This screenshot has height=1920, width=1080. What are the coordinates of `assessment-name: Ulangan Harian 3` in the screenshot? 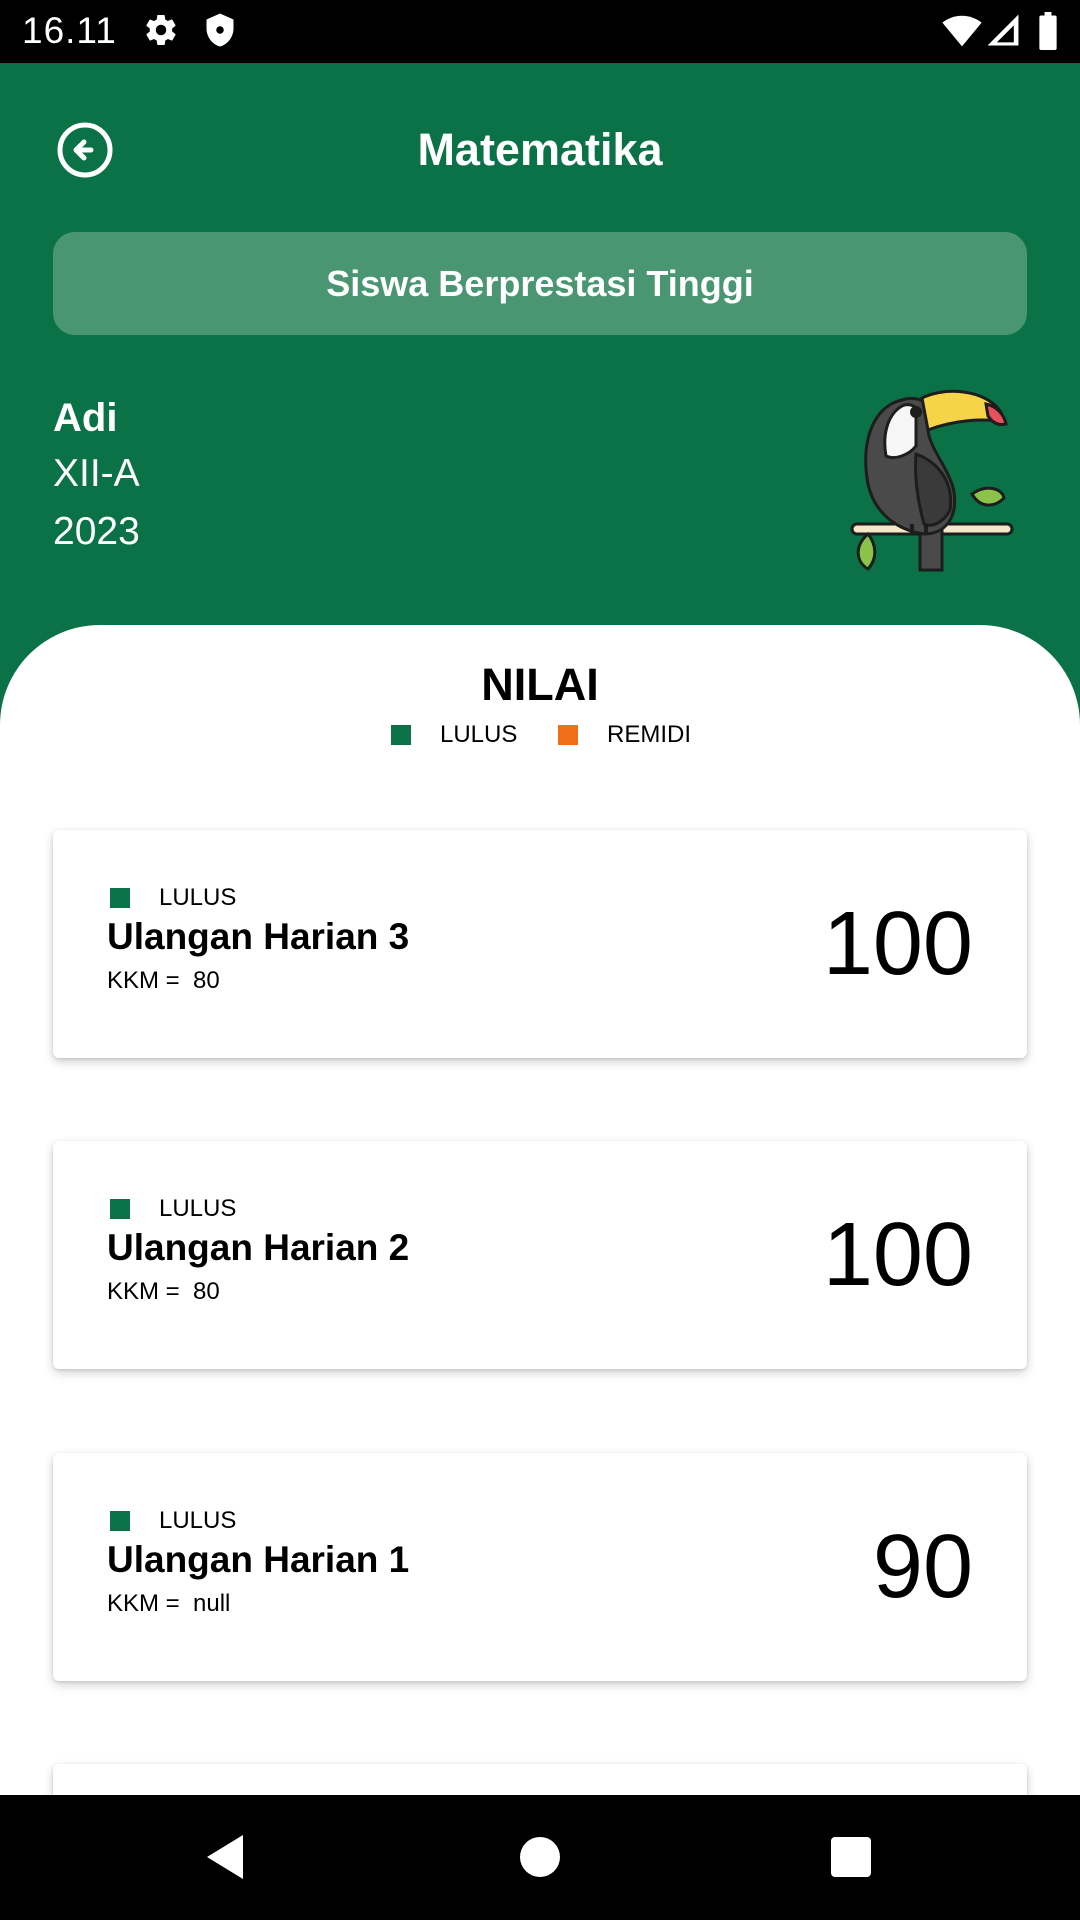 It's located at (258, 936).